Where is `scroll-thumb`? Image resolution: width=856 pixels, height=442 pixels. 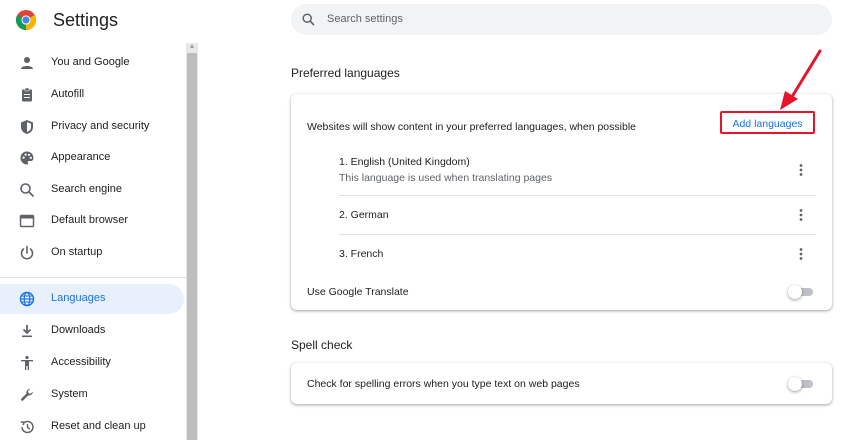 scroll-thumb is located at coordinates (192, 246).